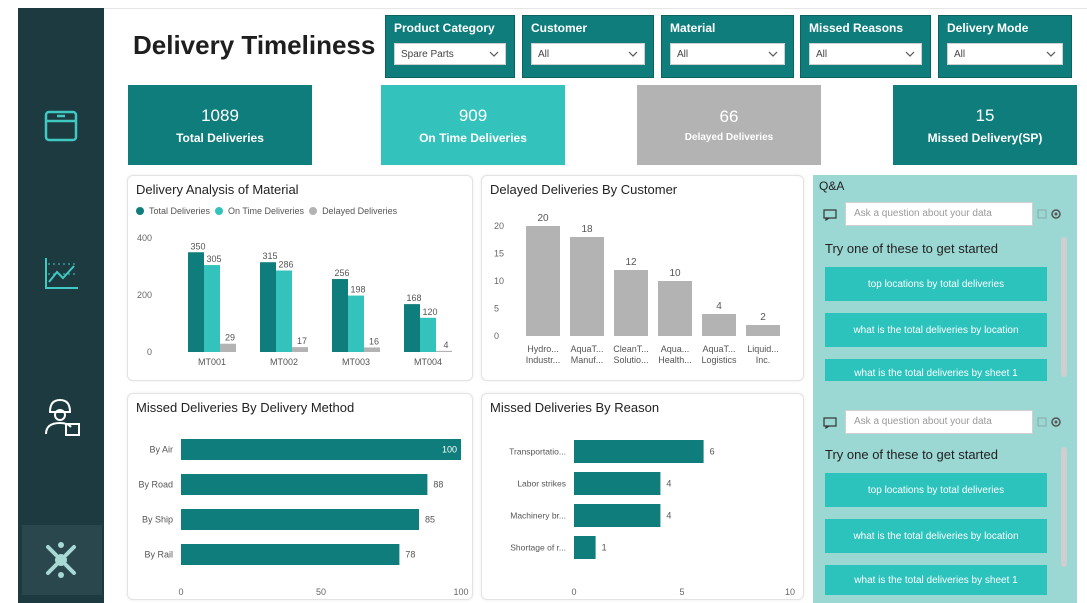 The height and width of the screenshot is (603, 1087). I want to click on data-label: 305, so click(213, 259).